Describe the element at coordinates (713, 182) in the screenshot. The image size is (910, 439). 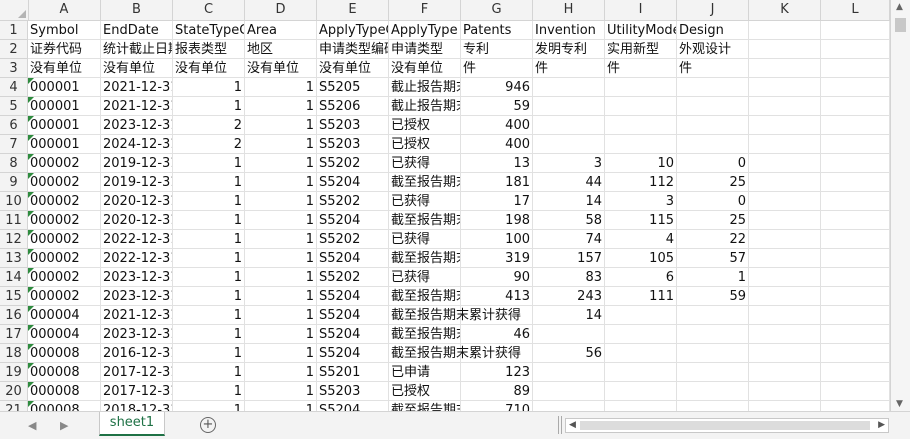
I see `cell-j9: 25` at that location.